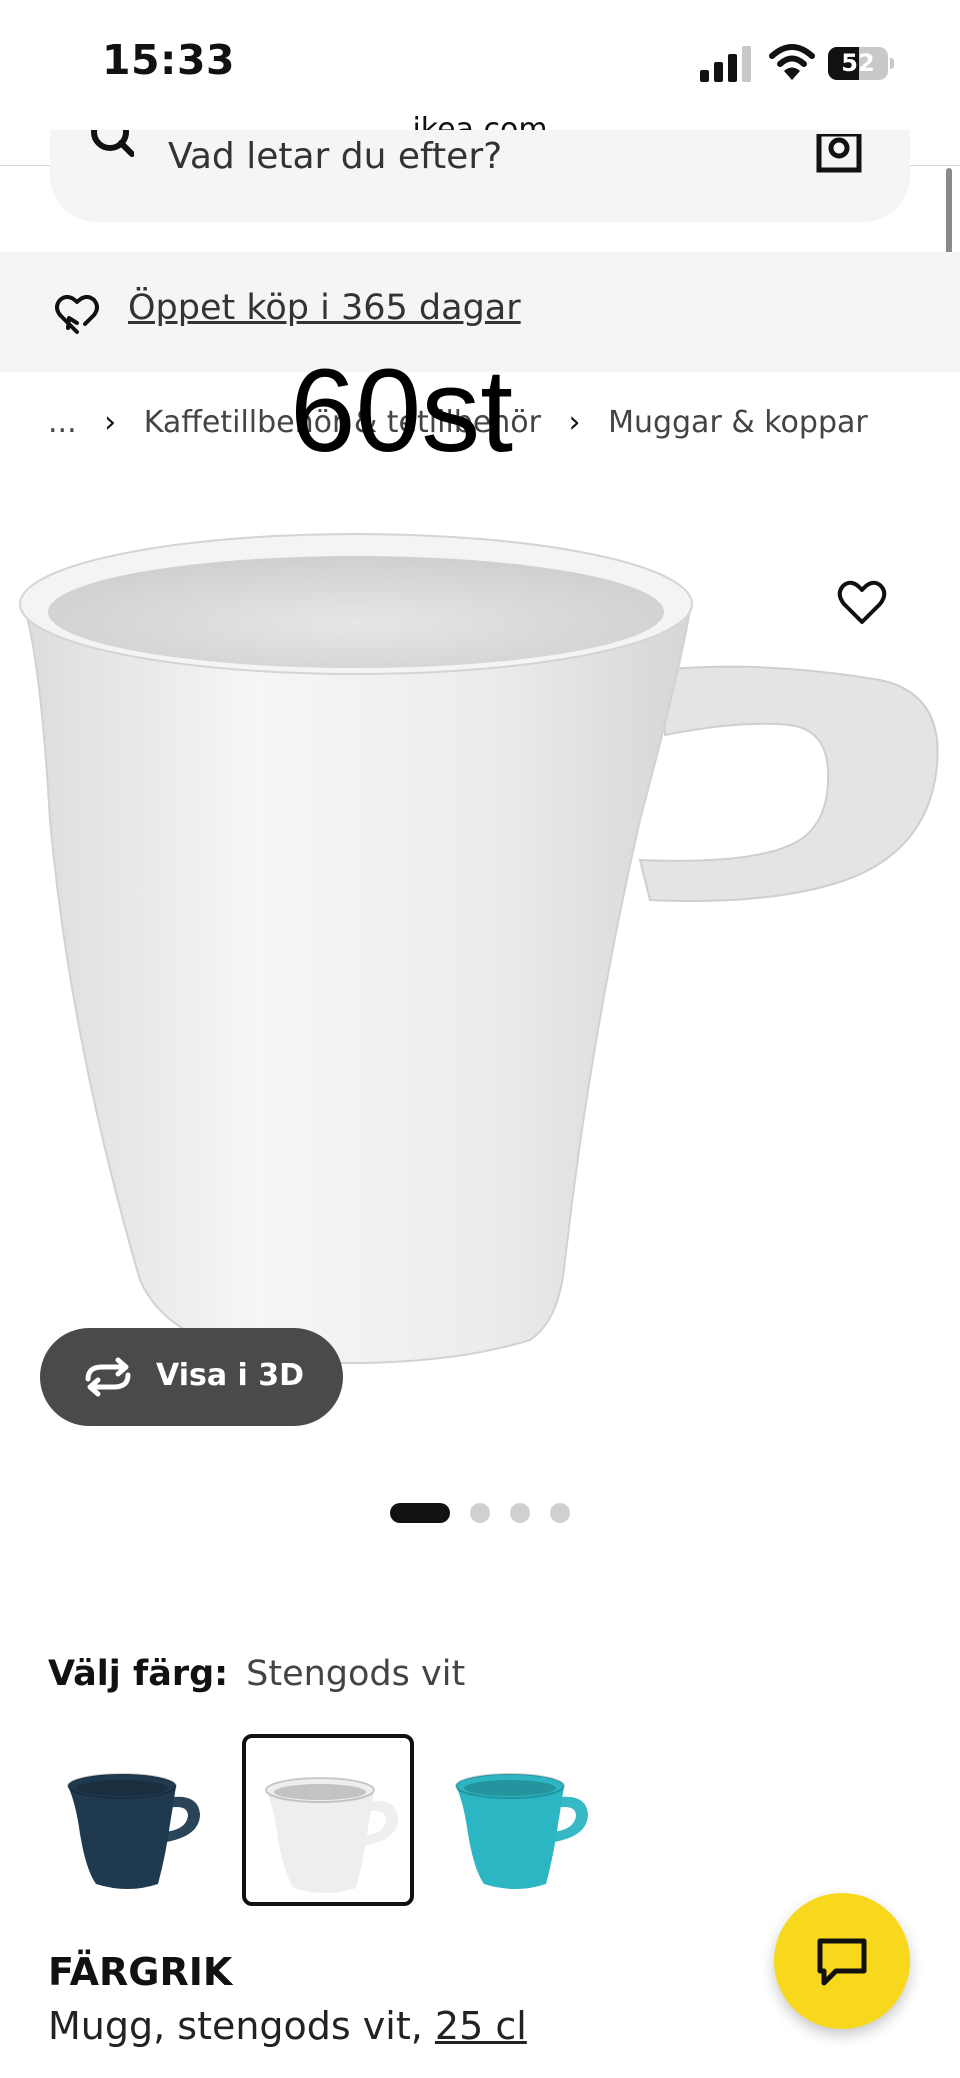 The width and height of the screenshot is (960, 2078). What do you see at coordinates (324, 308) in the screenshot?
I see `return-policy-link: Öppet köp i 365 dagar` at bounding box center [324, 308].